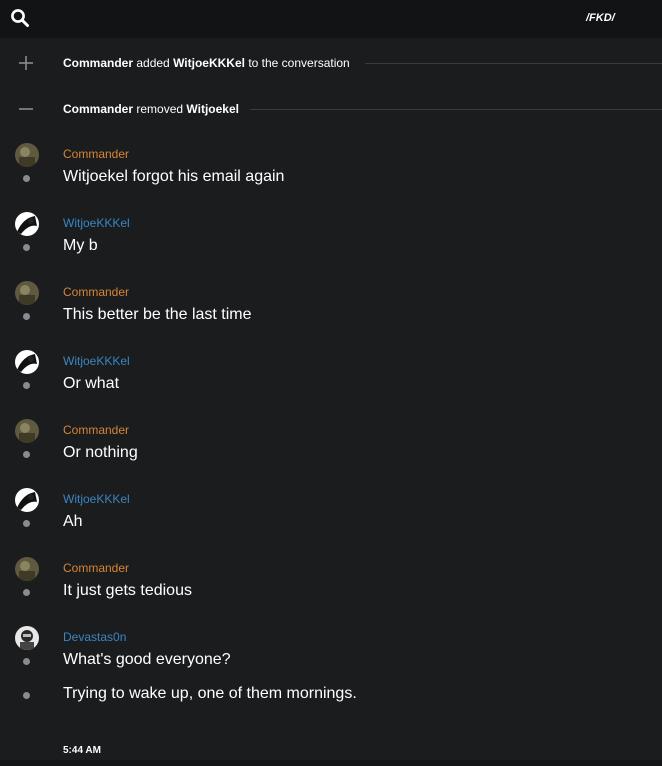  I want to click on system-event-text: Commander removed Witjoekel, so click(151, 109).